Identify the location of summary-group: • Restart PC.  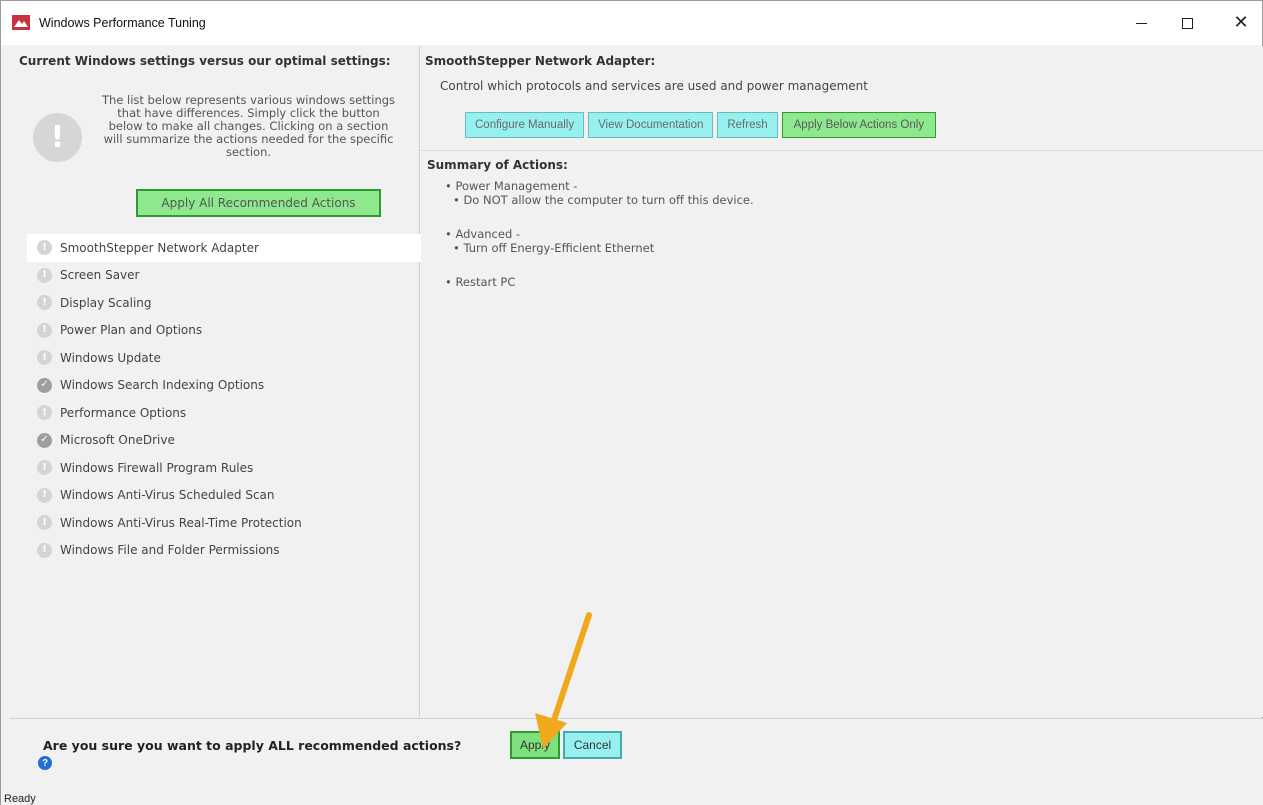
(835, 282).